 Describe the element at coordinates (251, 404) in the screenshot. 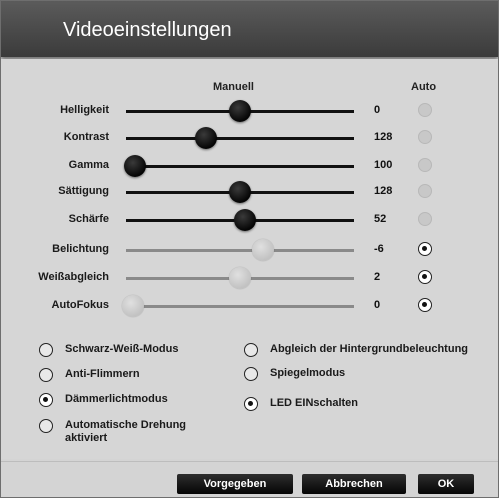

I see `led-radio` at that location.